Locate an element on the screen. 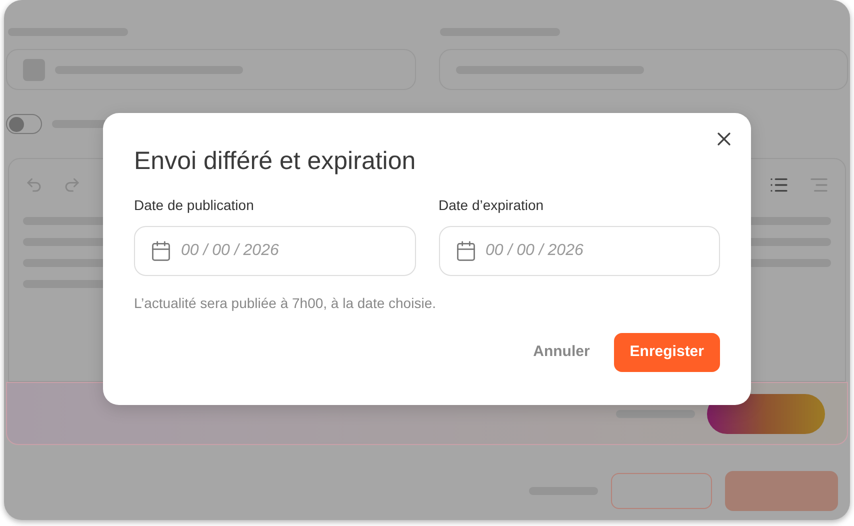  redo-icon is located at coordinates (72, 185).